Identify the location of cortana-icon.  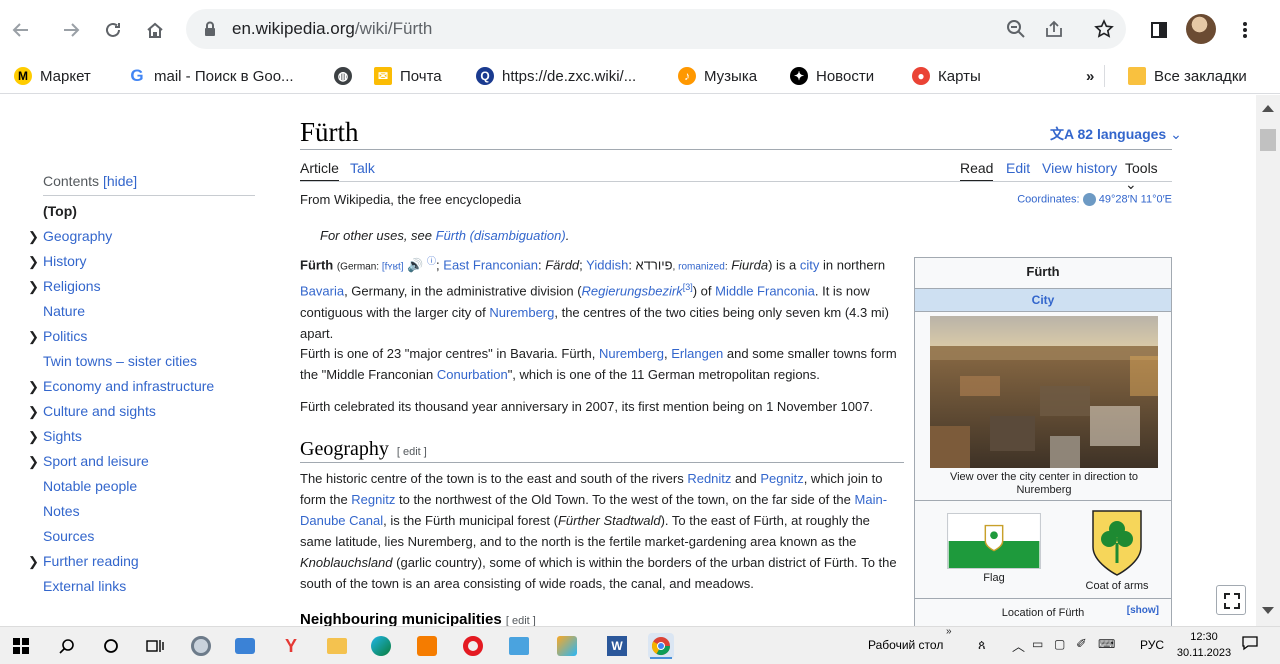
(111, 646).